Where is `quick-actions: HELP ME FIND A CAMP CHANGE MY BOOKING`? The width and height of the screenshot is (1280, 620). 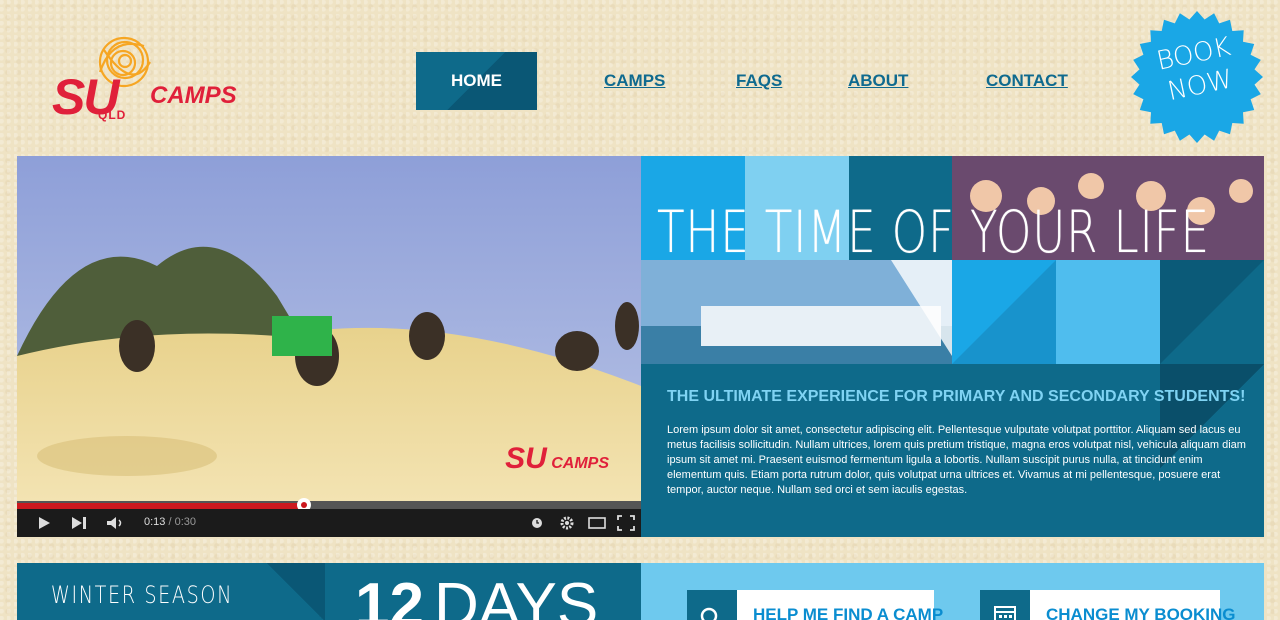
quick-actions: HELP ME FIND A CAMP CHANGE MY BOOKING is located at coordinates (952, 591).